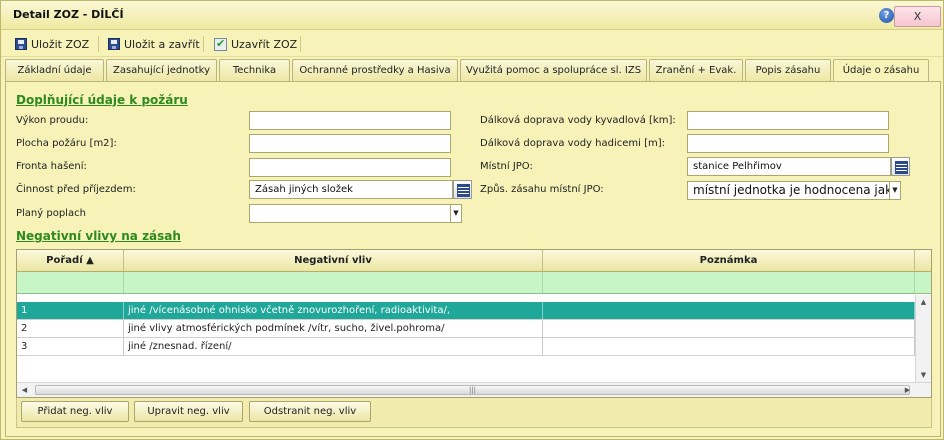 Image resolution: width=944 pixels, height=440 pixels. Describe the element at coordinates (333, 260) in the screenshot. I see `column-header-influence: Negativní vliv` at that location.